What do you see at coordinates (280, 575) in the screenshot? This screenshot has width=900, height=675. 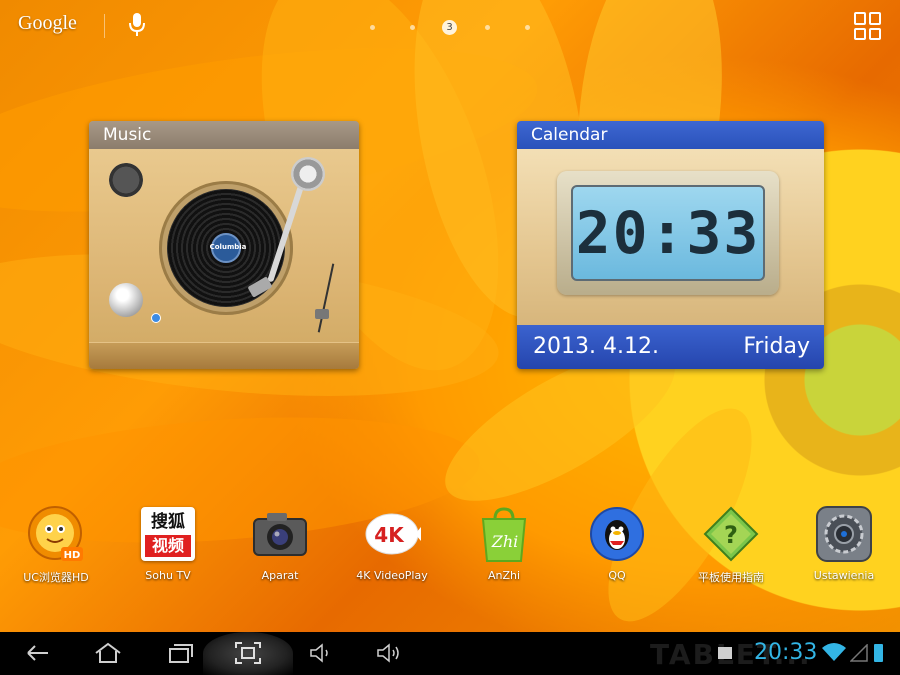 I see `app-label: Aparat` at bounding box center [280, 575].